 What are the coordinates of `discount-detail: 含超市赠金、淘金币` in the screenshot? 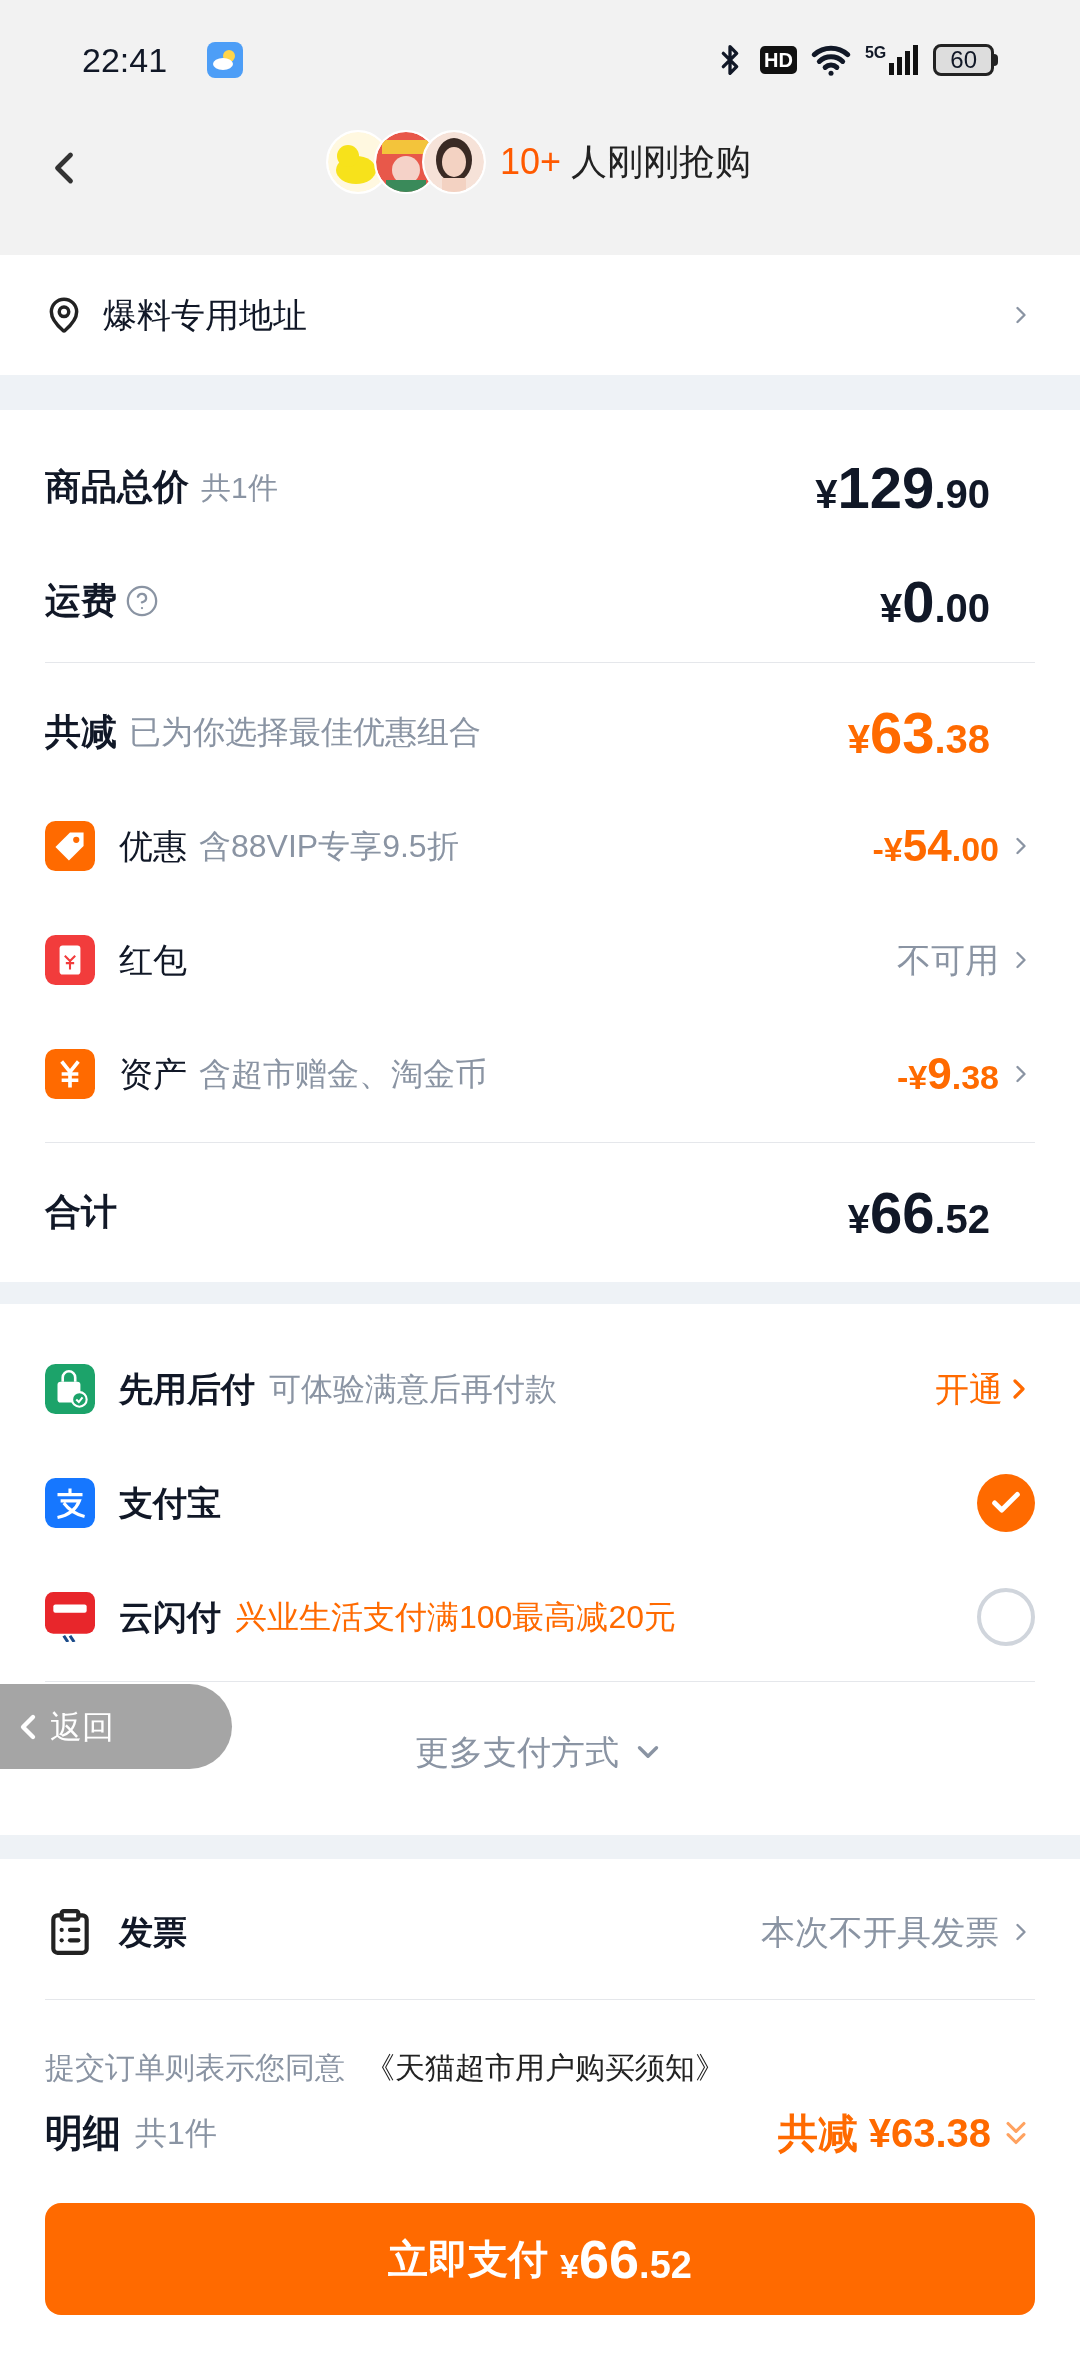 It's located at (343, 1074).